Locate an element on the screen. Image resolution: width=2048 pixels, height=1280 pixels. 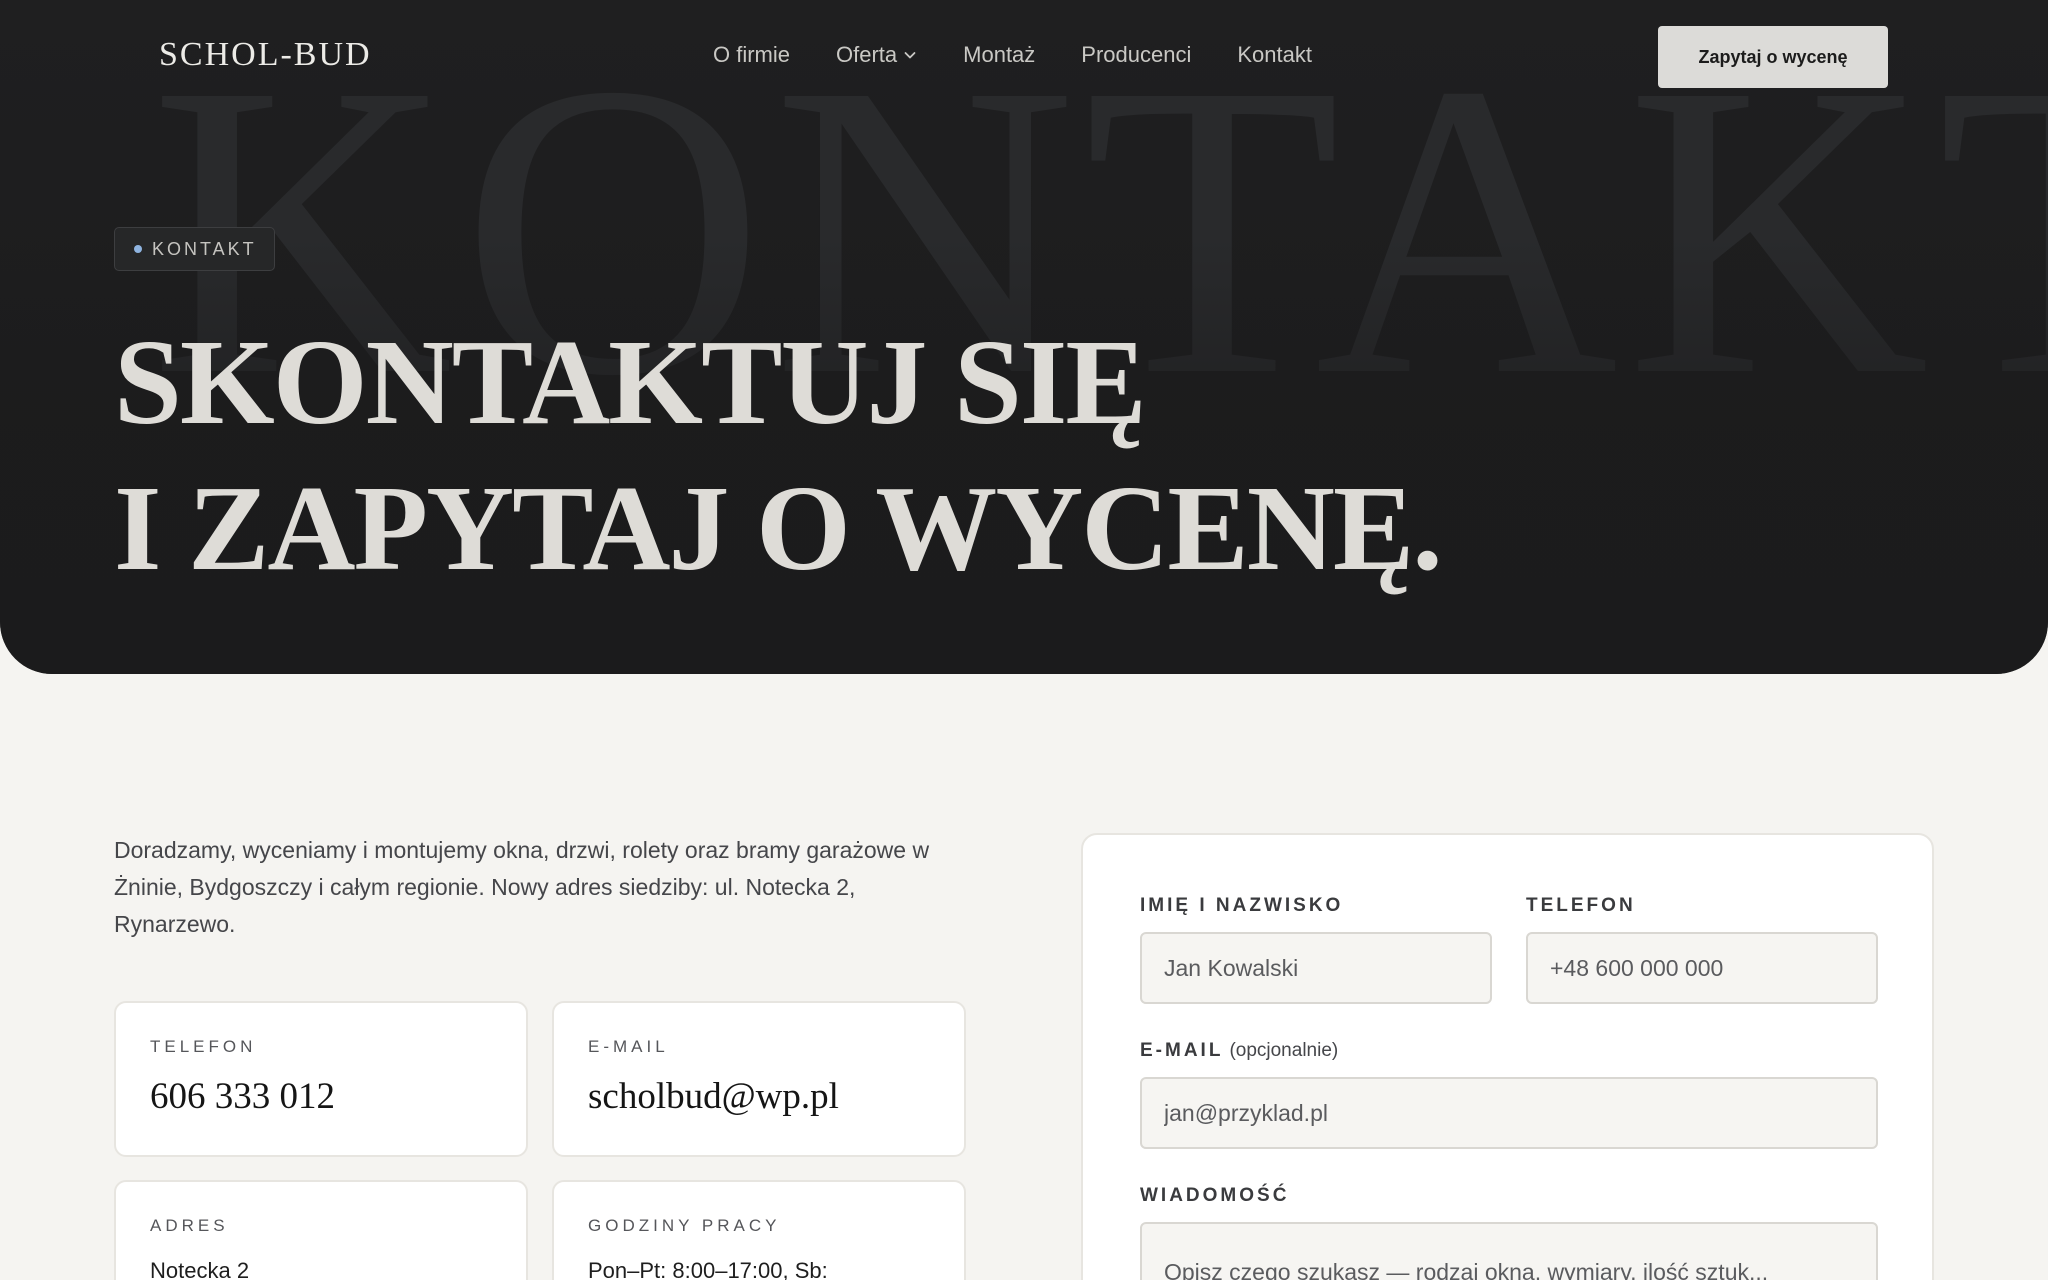
nav-item-label: Montaż is located at coordinates (999, 54).